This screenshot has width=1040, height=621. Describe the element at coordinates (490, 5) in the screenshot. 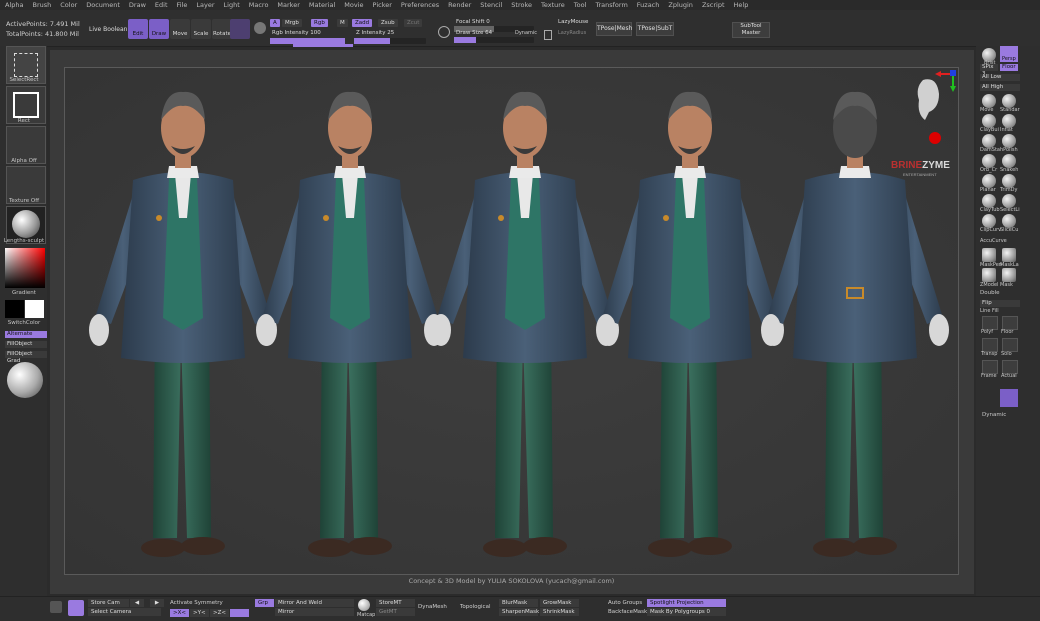

I see `menu-stencil: Stencil` at that location.